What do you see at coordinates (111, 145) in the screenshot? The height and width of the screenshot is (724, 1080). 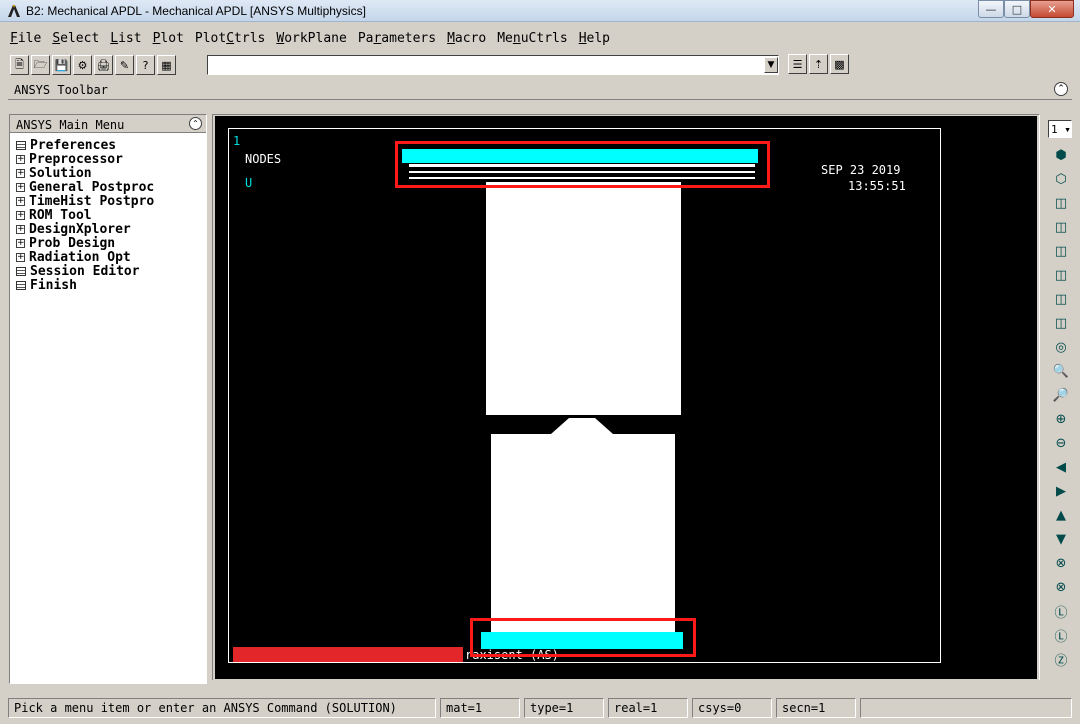 I see `main-menu-item-preferences: Preferences` at bounding box center [111, 145].